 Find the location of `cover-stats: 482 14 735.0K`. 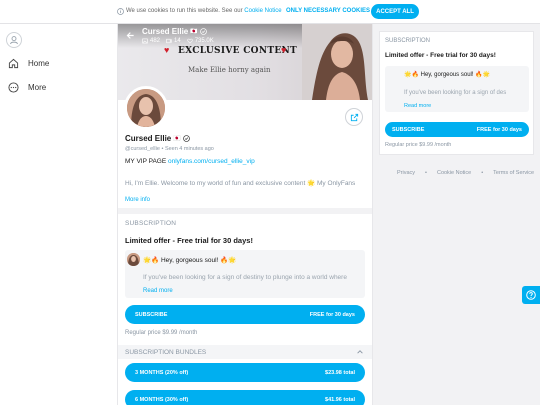

cover-stats: 482 14 735.0K is located at coordinates (178, 41).